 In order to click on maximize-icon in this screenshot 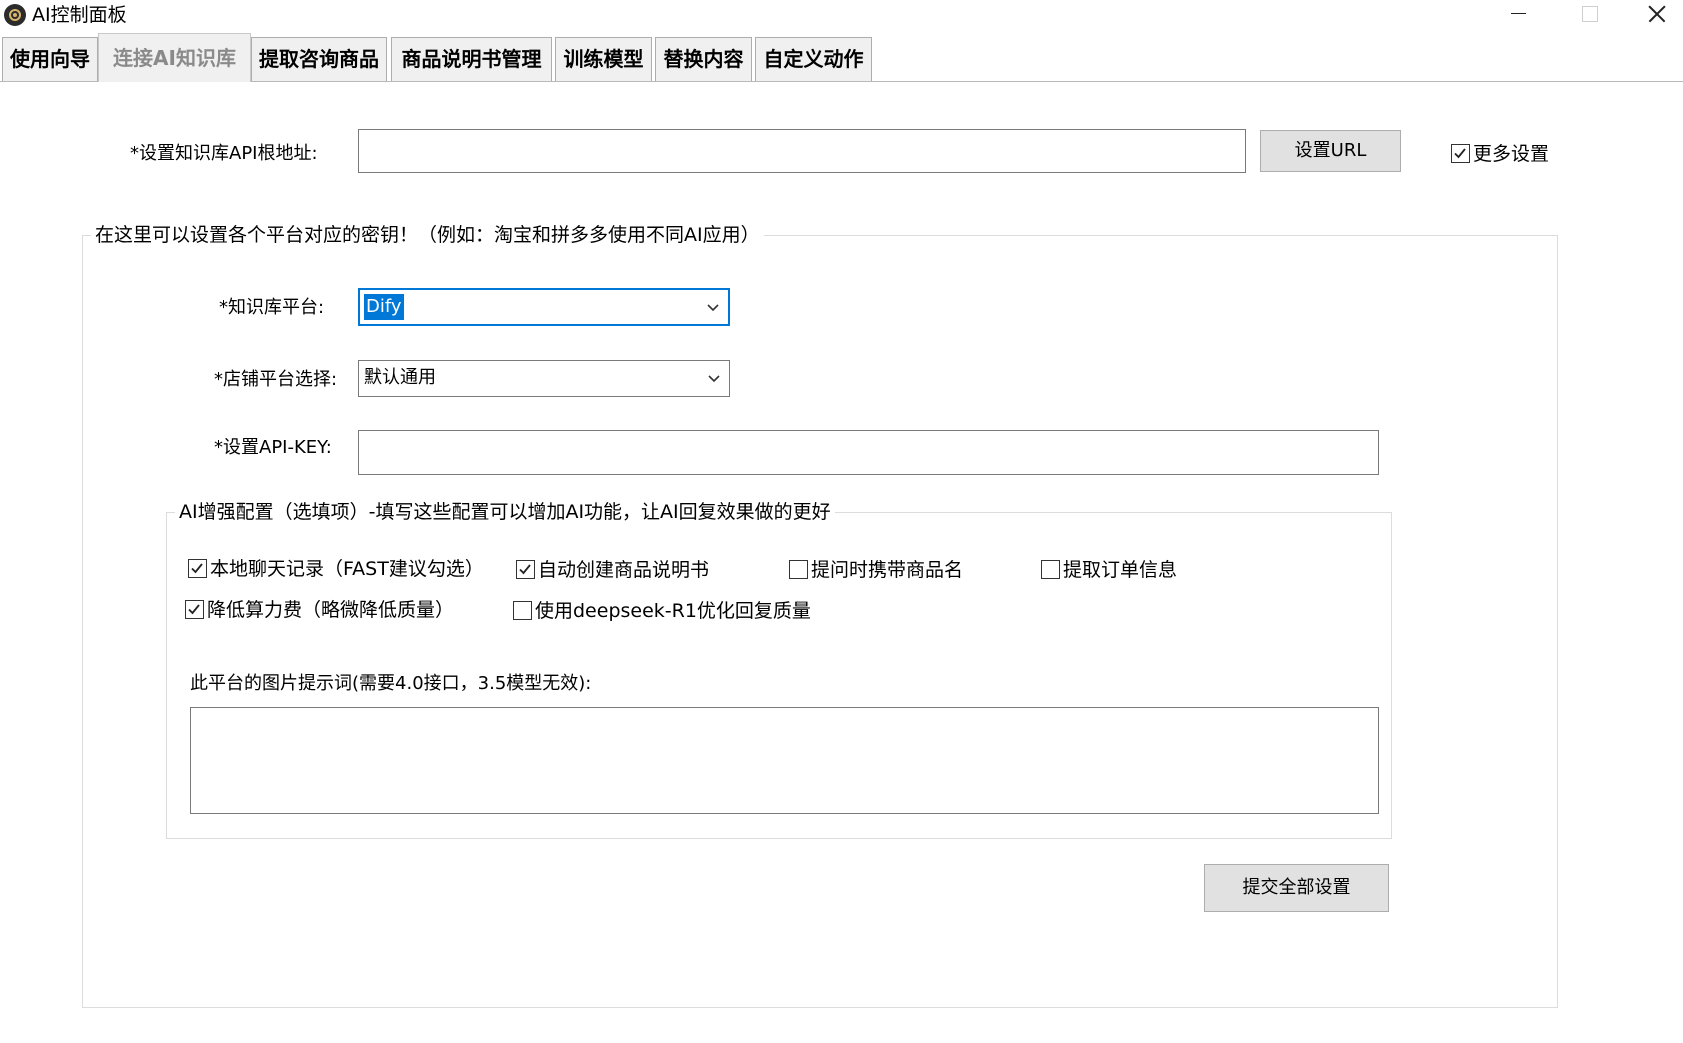, I will do `click(1588, 15)`.